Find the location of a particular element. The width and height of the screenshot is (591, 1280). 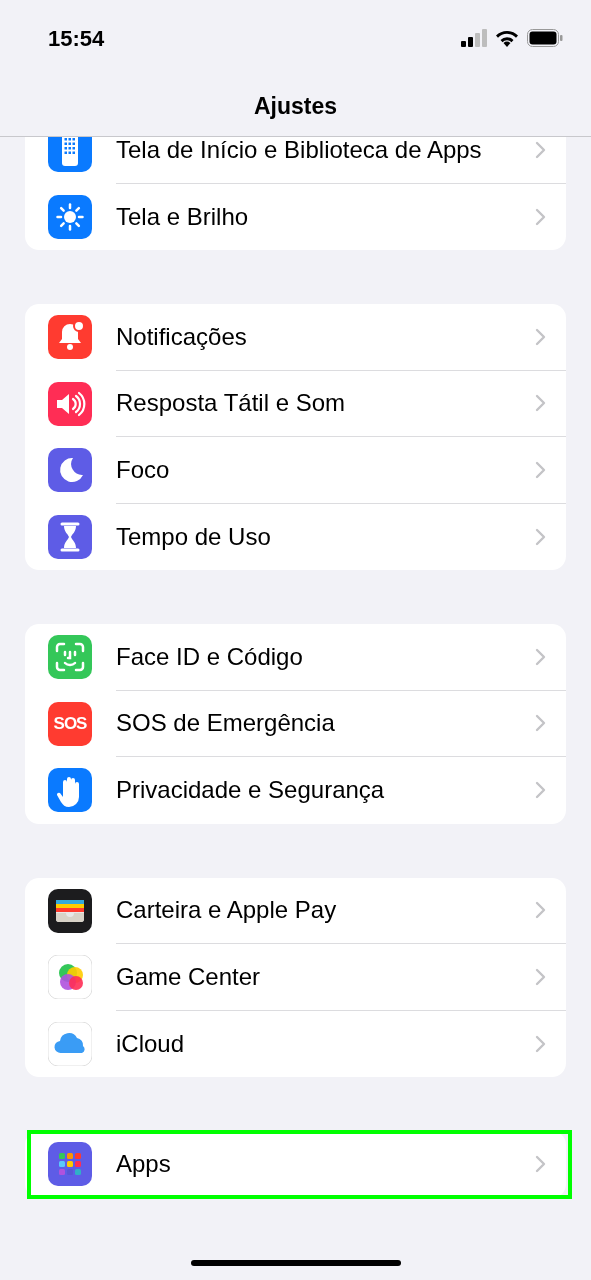

signal-icon is located at coordinates (474, 38).